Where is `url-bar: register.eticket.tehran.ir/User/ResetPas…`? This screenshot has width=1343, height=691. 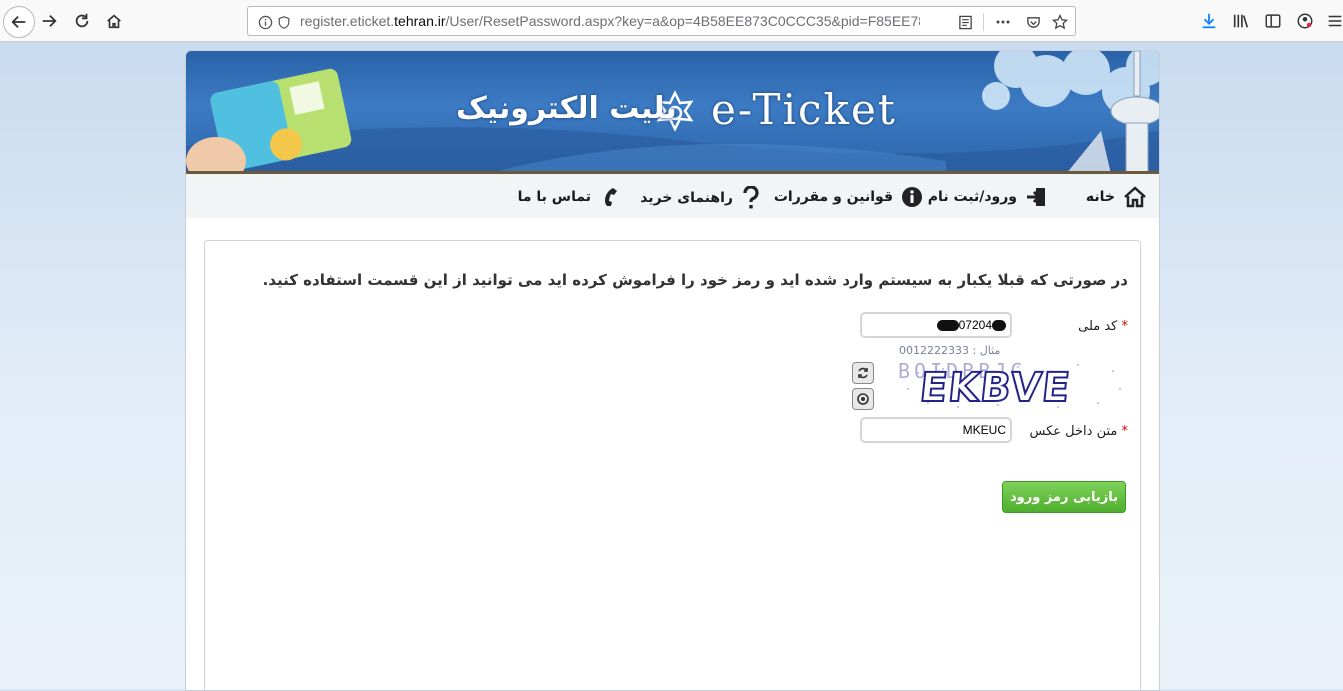 url-bar: register.eticket.tehran.ir/User/ResetPas… is located at coordinates (661, 21).